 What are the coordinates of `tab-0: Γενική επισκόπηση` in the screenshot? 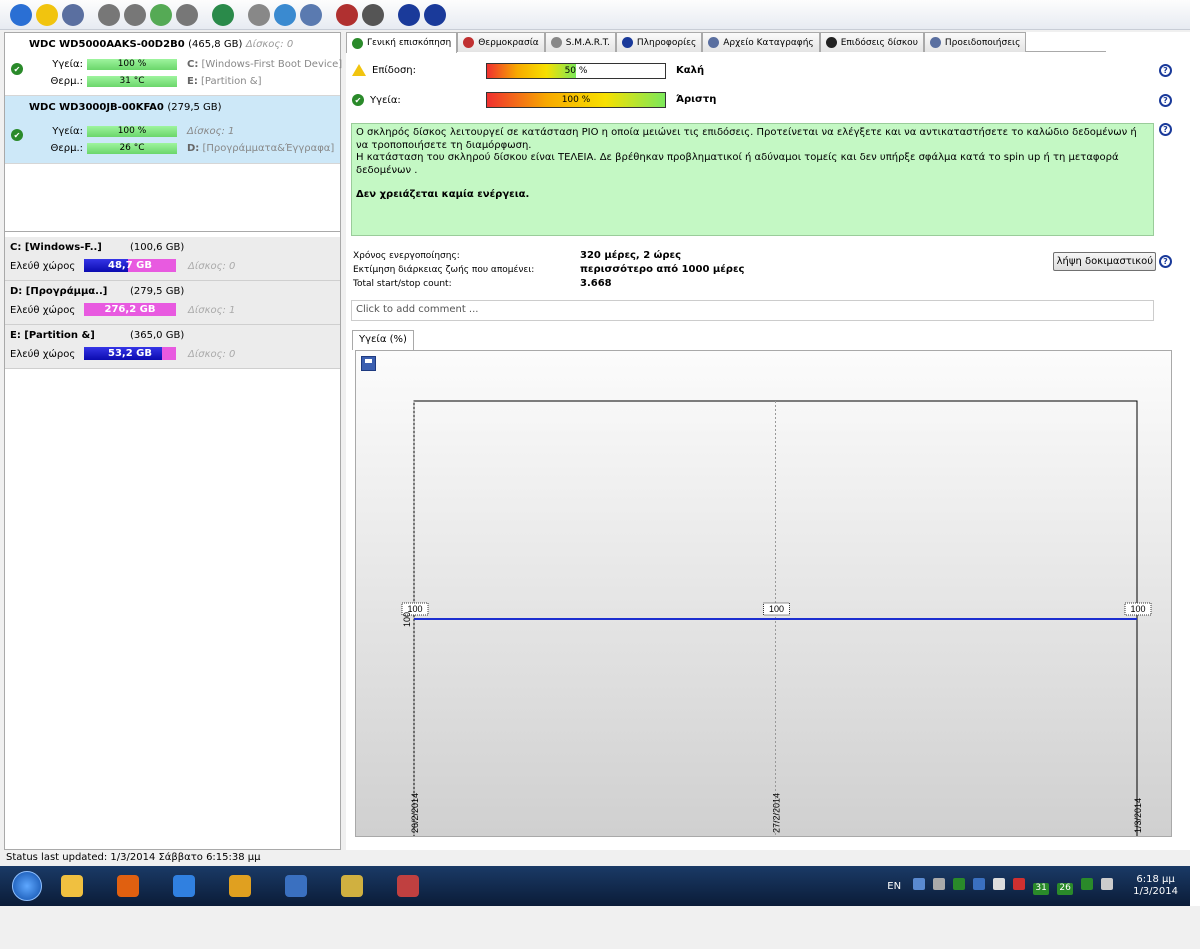 It's located at (402, 42).